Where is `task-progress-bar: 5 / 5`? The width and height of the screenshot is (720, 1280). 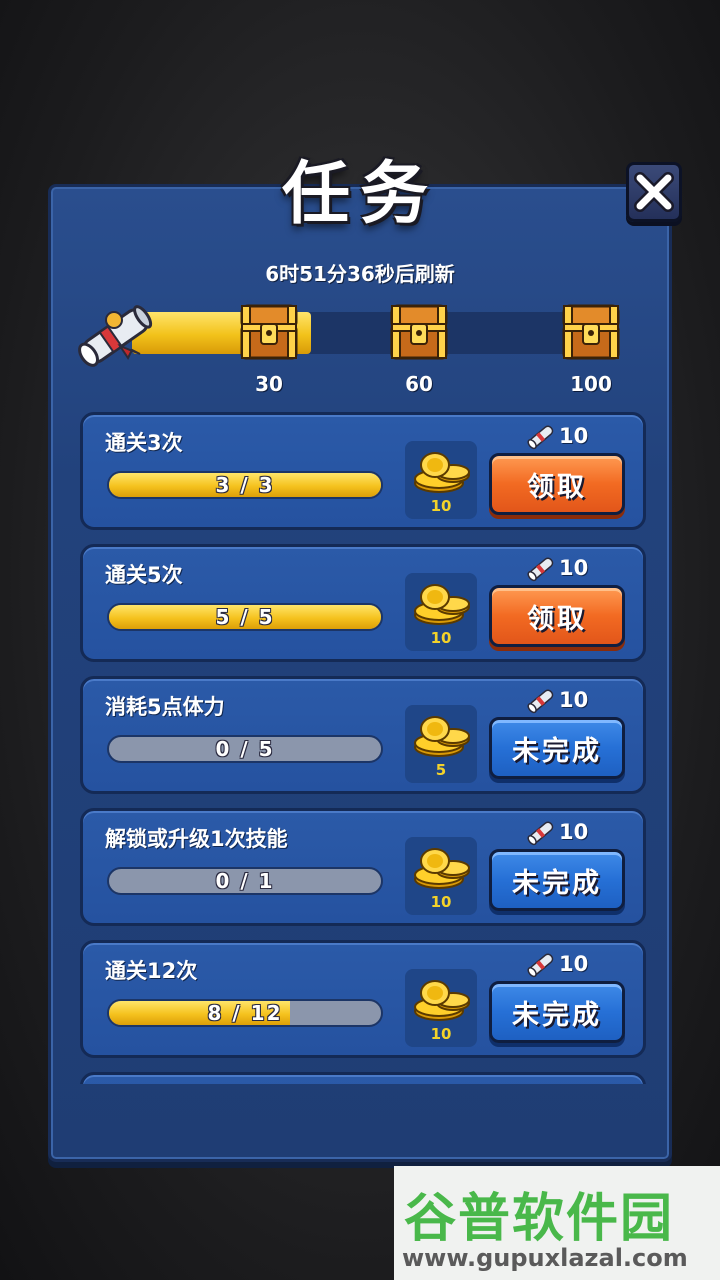 task-progress-bar: 5 / 5 is located at coordinates (245, 617).